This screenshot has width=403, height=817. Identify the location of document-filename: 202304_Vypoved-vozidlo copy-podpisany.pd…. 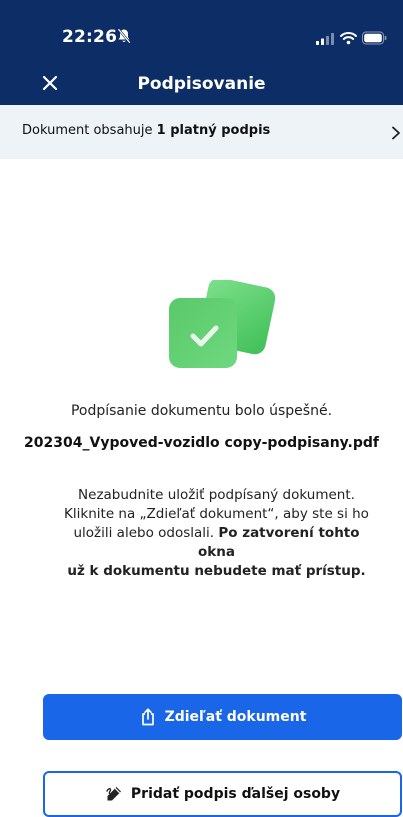
(201, 443).